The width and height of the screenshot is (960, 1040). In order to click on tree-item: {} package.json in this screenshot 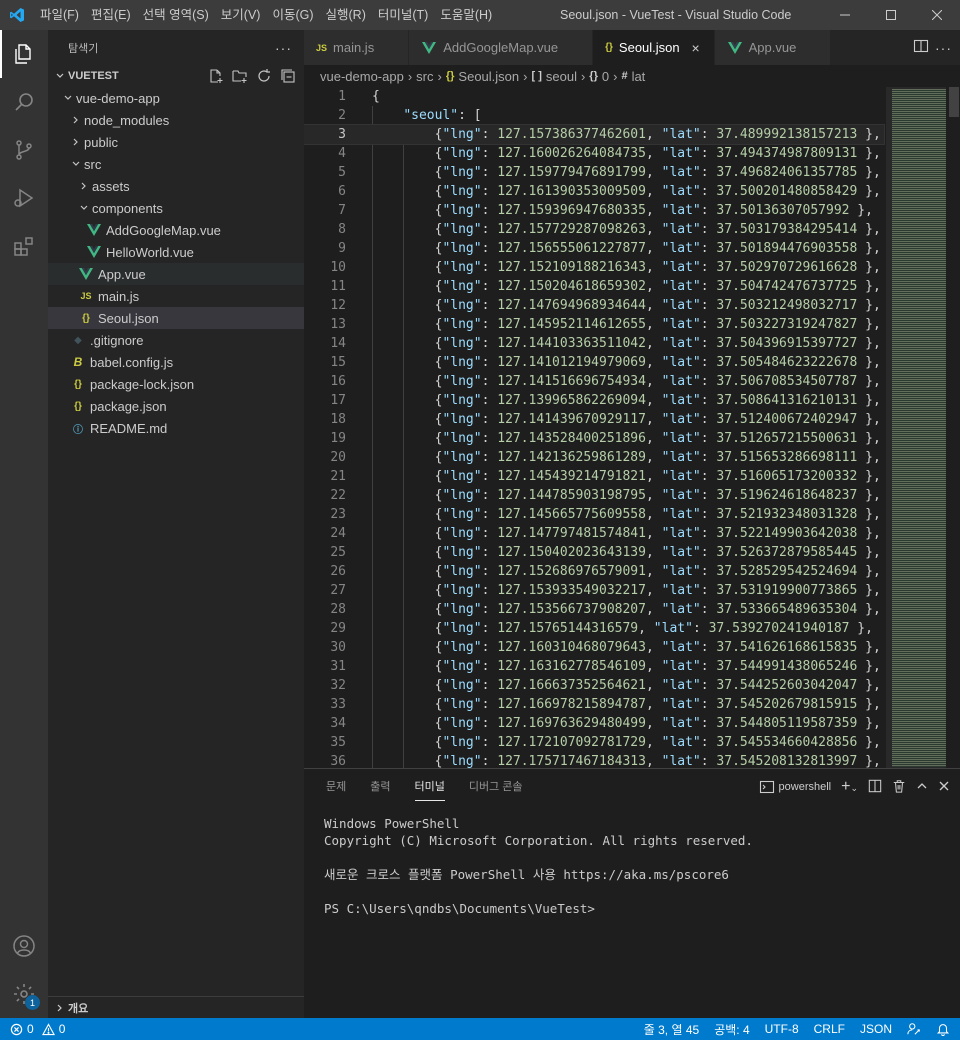, I will do `click(176, 406)`.